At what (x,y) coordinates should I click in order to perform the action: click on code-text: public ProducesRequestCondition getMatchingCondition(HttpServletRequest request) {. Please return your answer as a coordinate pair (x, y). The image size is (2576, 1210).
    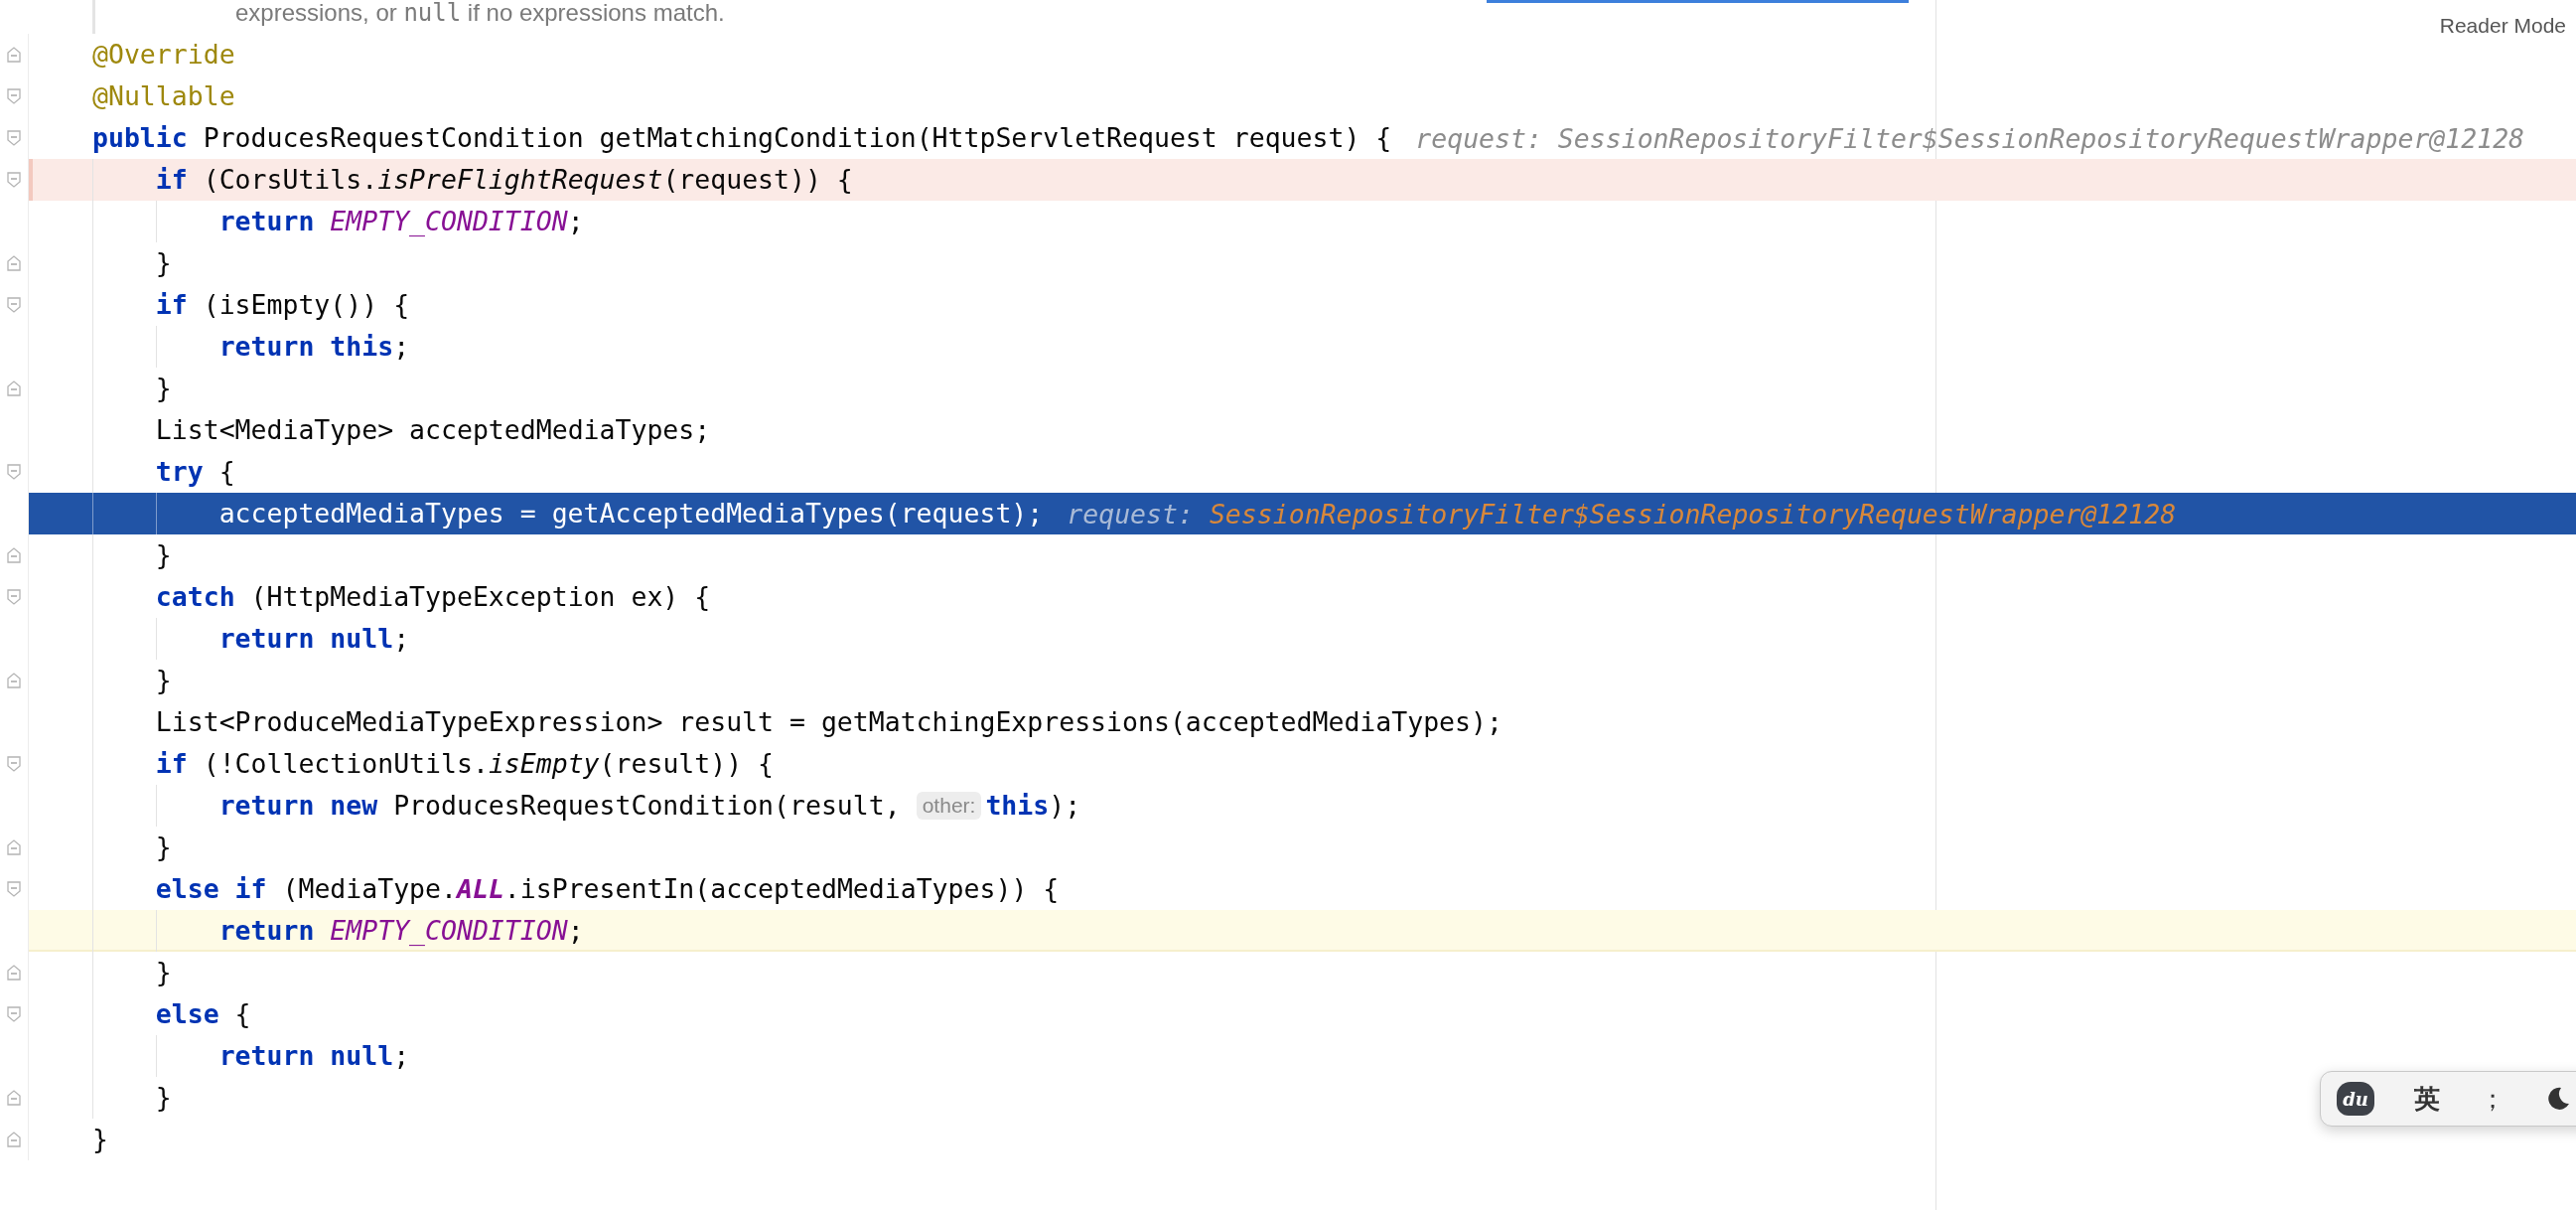
    Looking at the image, I should click on (742, 138).